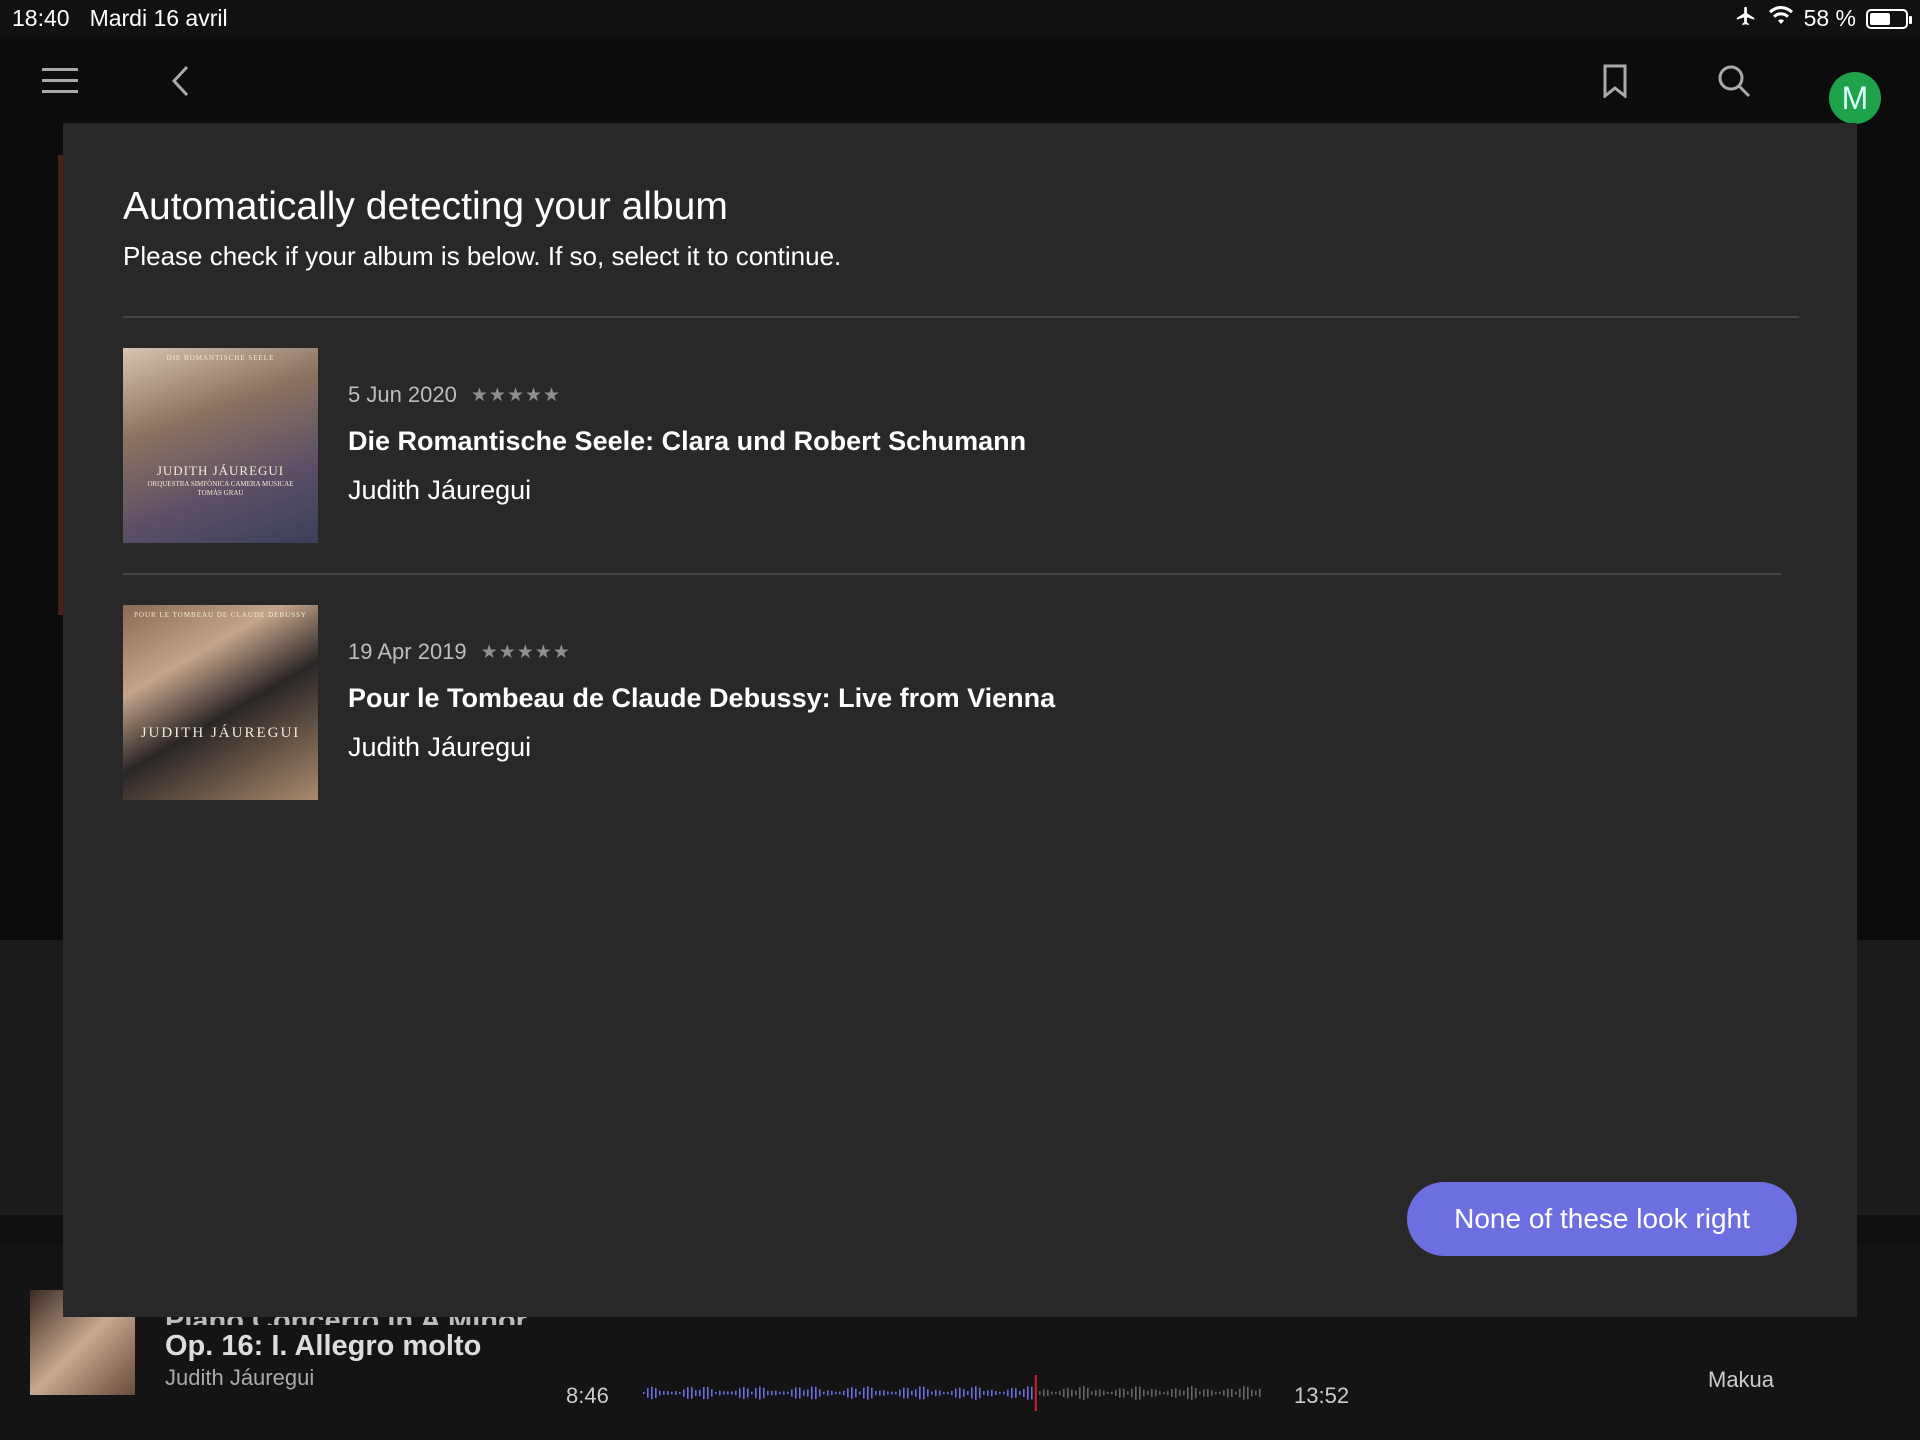 The height and width of the screenshot is (1440, 1920). I want to click on search-icon, so click(1734, 81).